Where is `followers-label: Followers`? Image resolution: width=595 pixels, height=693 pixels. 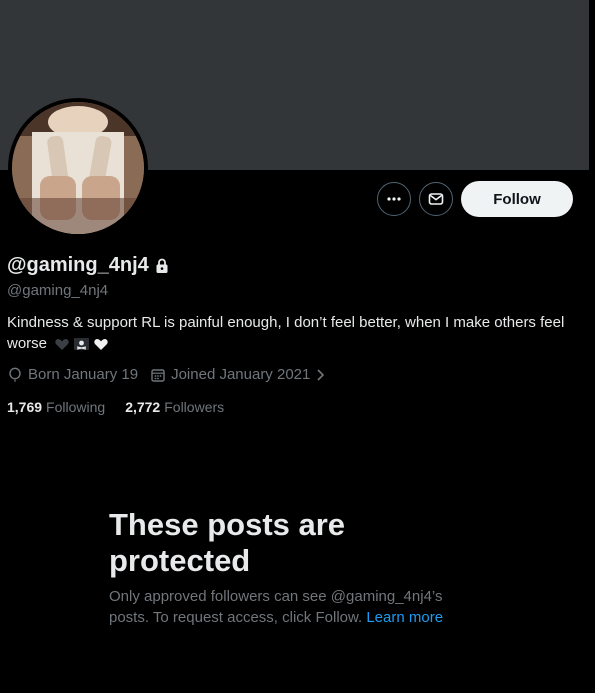
followers-label: Followers is located at coordinates (194, 407).